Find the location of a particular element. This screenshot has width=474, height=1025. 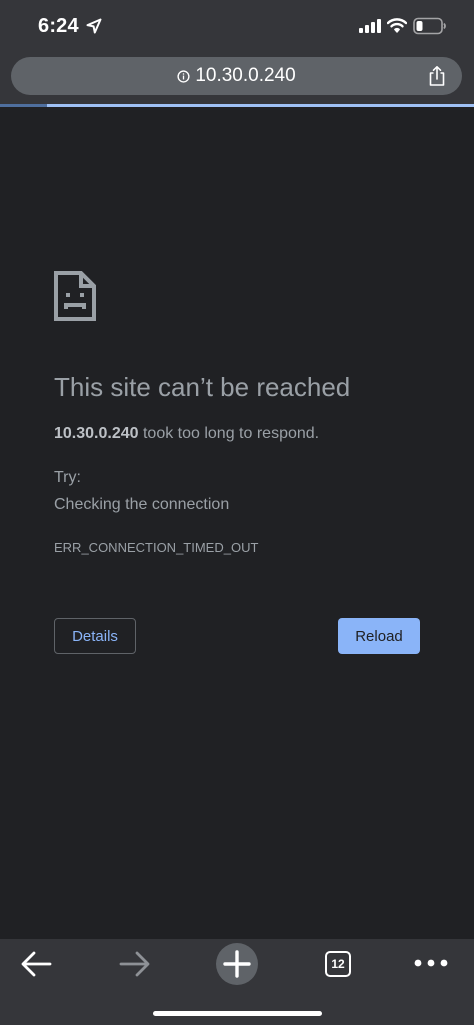

battery-low-icon is located at coordinates (429, 26).